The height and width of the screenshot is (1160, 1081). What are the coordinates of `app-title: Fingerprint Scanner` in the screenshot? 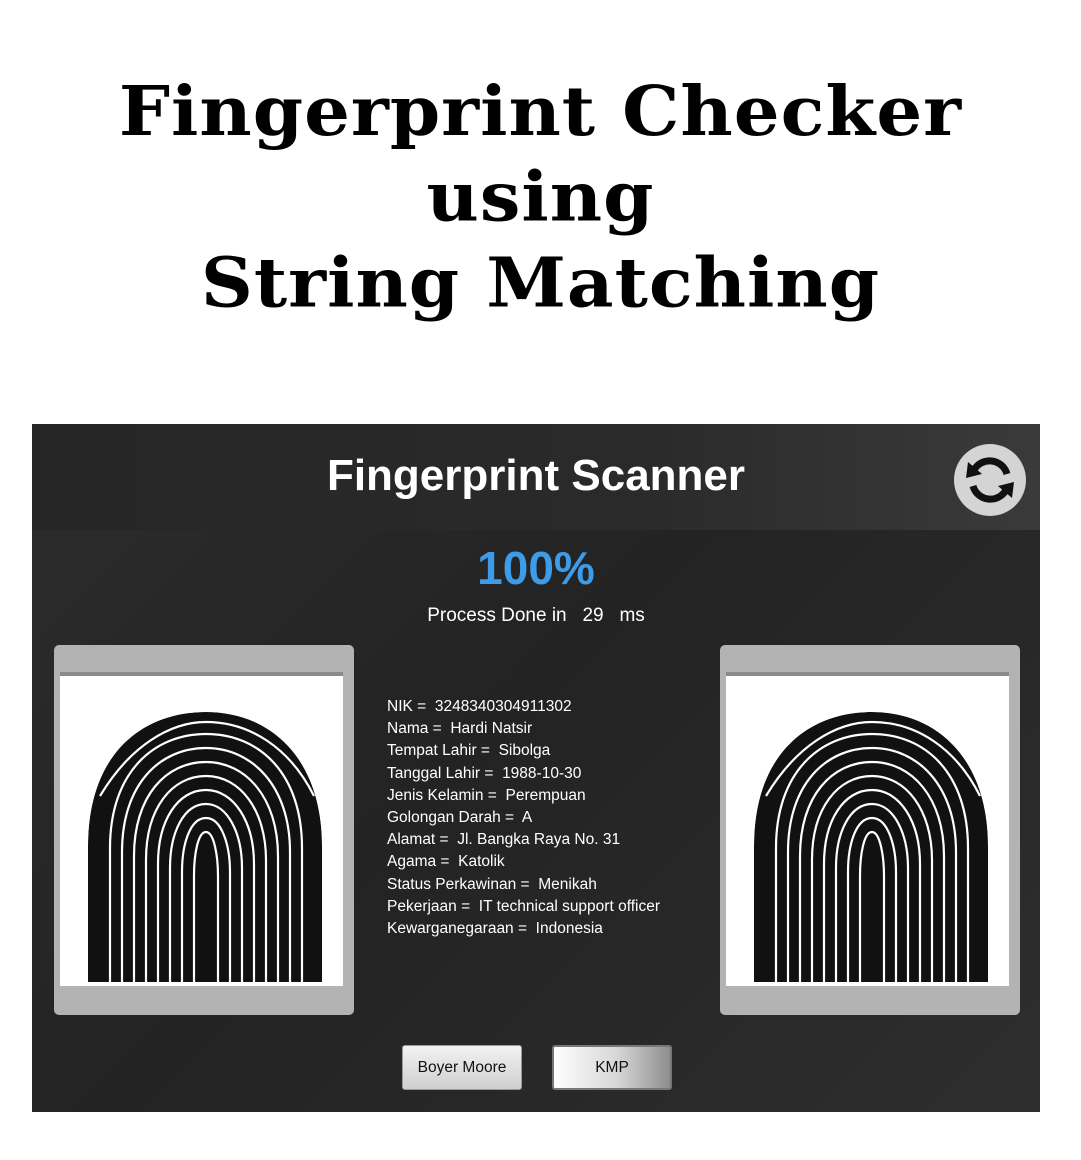 It's located at (536, 475).